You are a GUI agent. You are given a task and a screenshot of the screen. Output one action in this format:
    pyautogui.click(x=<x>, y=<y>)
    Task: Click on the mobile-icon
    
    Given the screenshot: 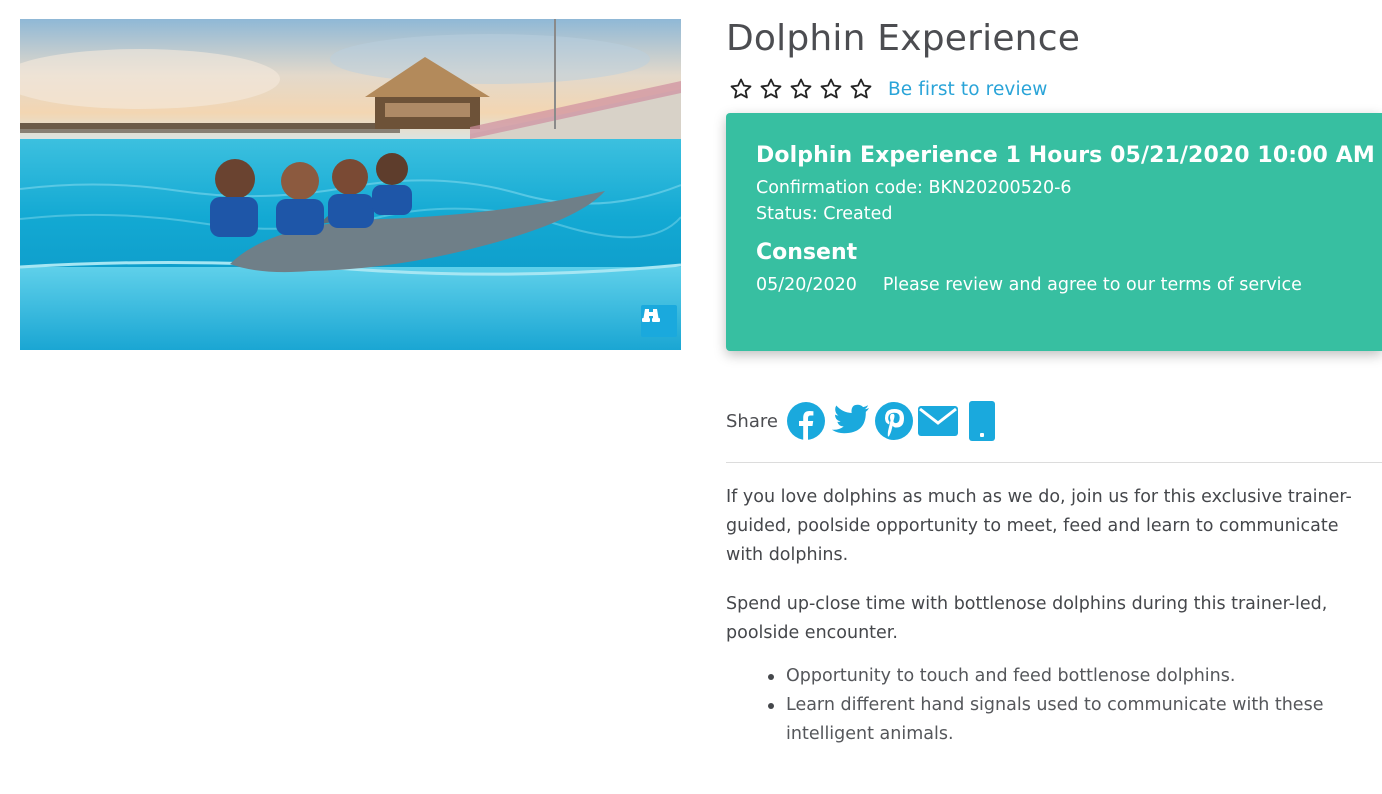 What is the action you would take?
    pyautogui.click(x=981, y=421)
    